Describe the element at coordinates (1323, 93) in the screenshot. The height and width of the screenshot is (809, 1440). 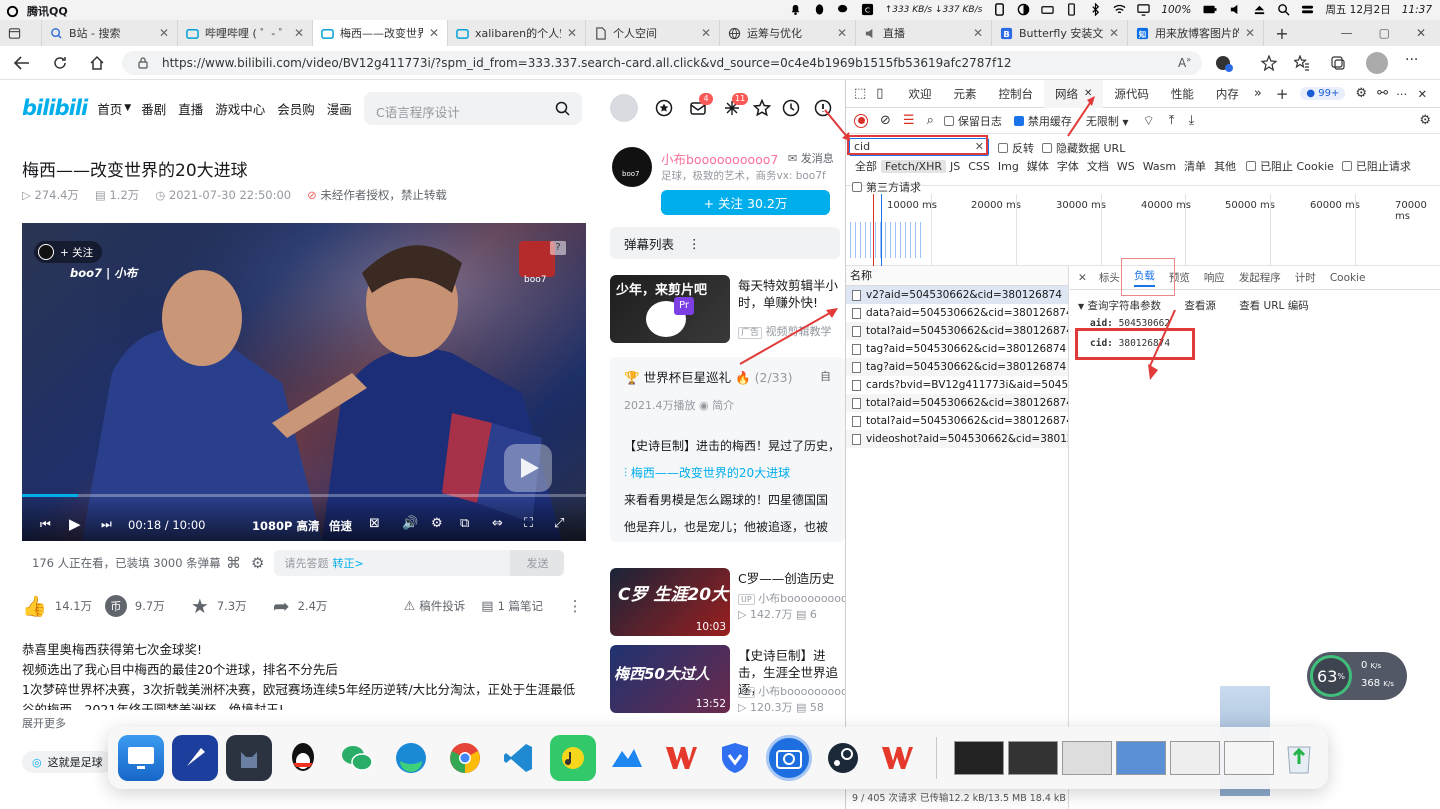
I see `issues-badge: ● 99+` at that location.